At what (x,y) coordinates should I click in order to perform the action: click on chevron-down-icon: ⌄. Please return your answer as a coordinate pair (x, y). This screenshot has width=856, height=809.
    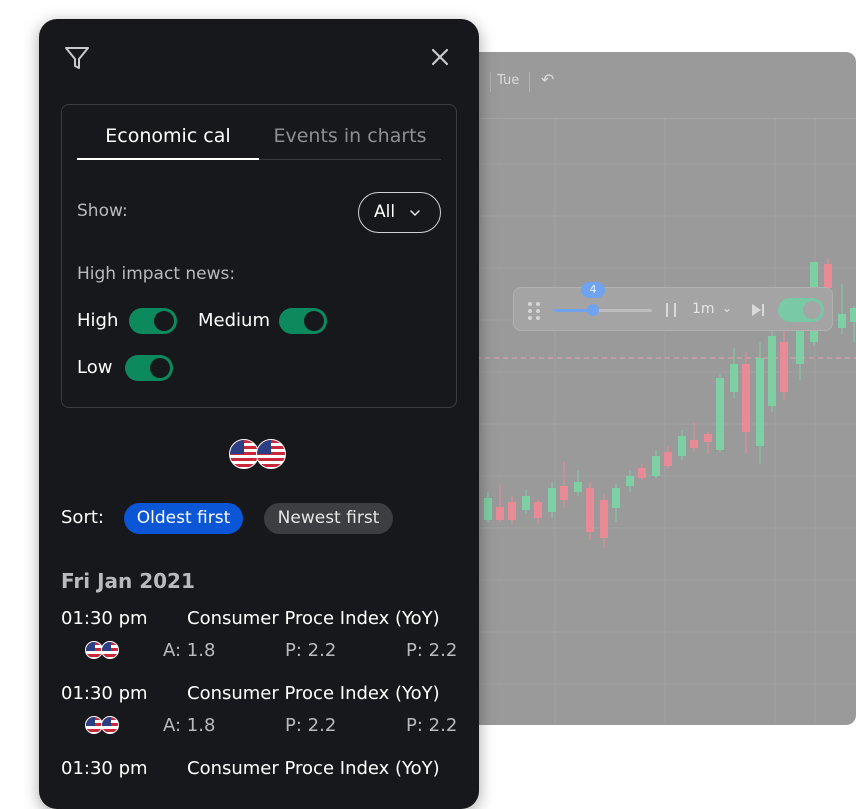
    Looking at the image, I should click on (727, 308).